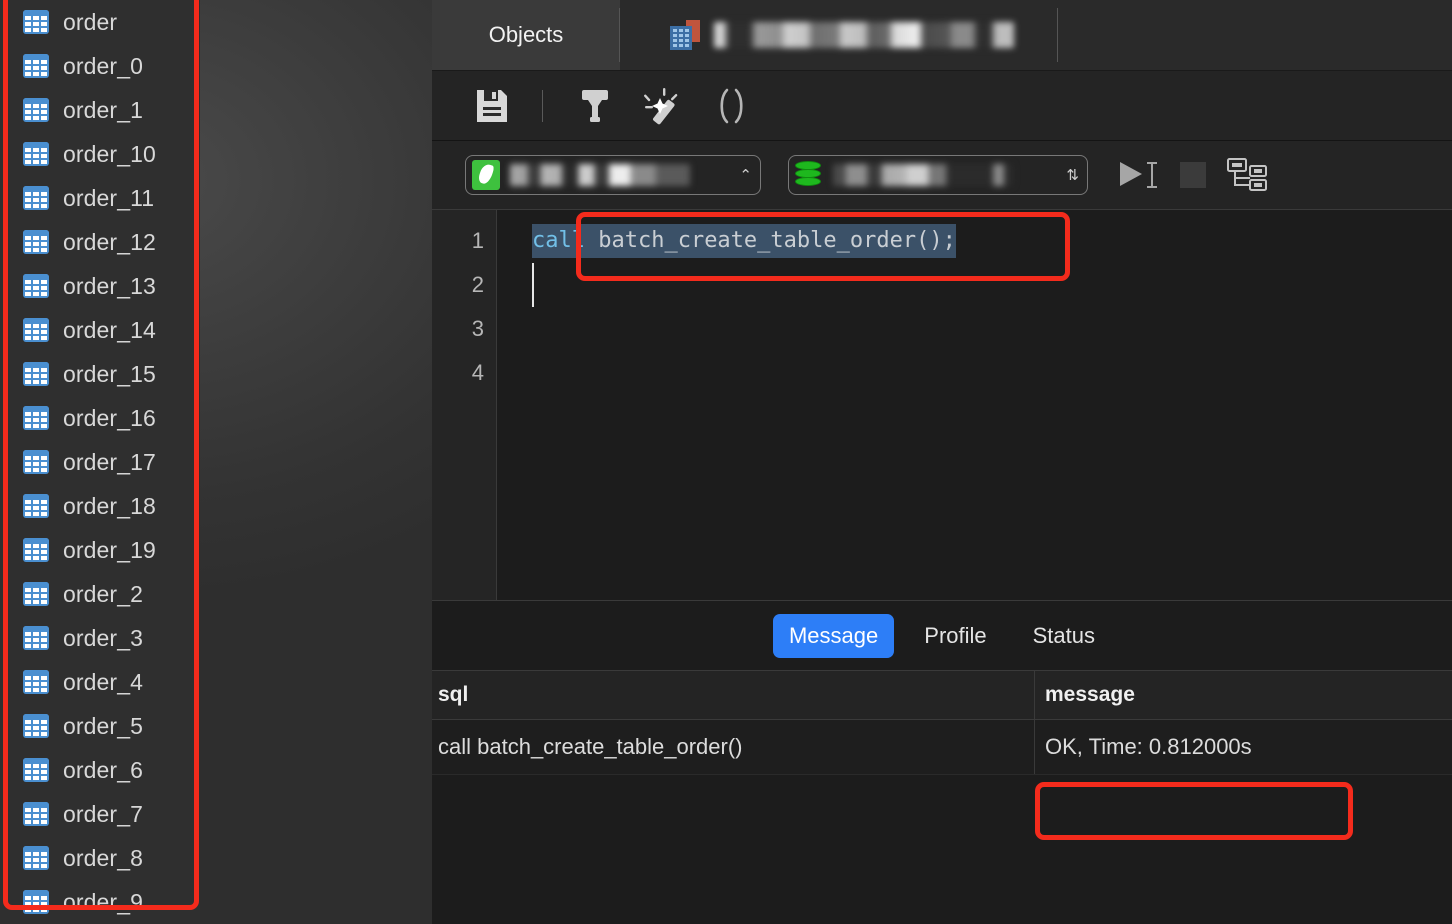 The height and width of the screenshot is (924, 1452). I want to click on tab-strip-empty-area, so click(1255, 35).